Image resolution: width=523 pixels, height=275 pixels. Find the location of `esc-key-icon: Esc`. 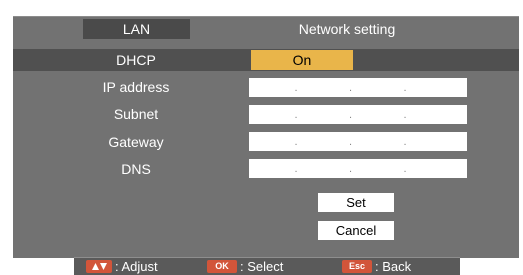

esc-key-icon: Esc is located at coordinates (357, 266).